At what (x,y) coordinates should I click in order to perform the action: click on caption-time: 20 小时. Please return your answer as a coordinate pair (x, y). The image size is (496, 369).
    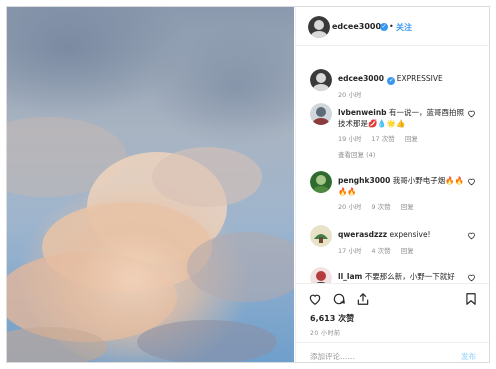
    Looking at the image, I should click on (350, 95).